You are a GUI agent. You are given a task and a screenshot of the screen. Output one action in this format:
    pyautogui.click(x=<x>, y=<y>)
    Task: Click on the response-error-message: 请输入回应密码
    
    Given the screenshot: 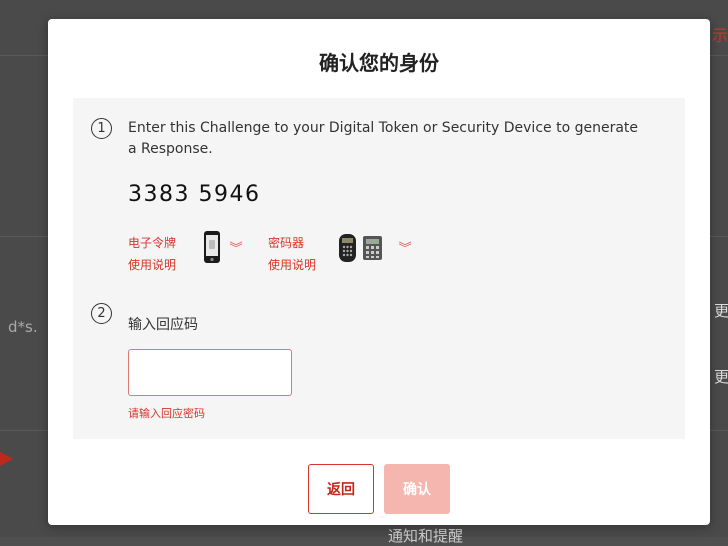 What is the action you would take?
    pyautogui.click(x=166, y=413)
    